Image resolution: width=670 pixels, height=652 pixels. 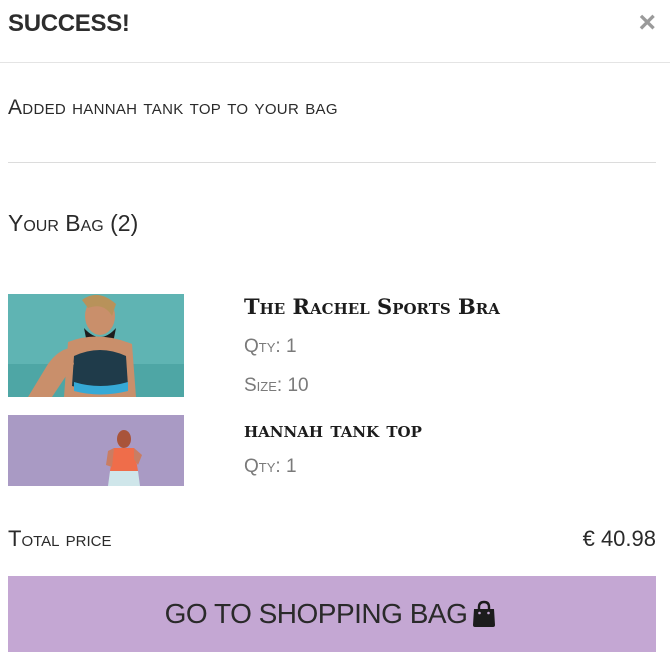 What do you see at coordinates (372, 306) in the screenshot?
I see `item-name: The Rachel Sports Bra` at bounding box center [372, 306].